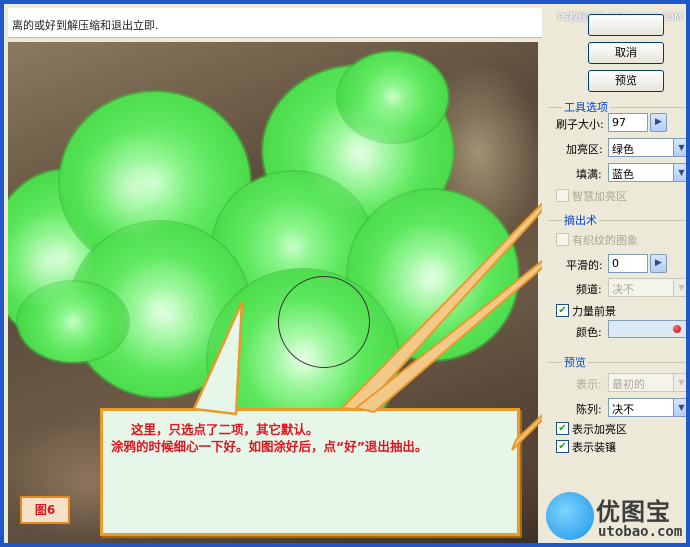 This screenshot has width=690, height=547. I want to click on callout-line-2: 涂鸦的时候细心一下好。如图涂好后，点“好”退出抽出。, so click(269, 446).